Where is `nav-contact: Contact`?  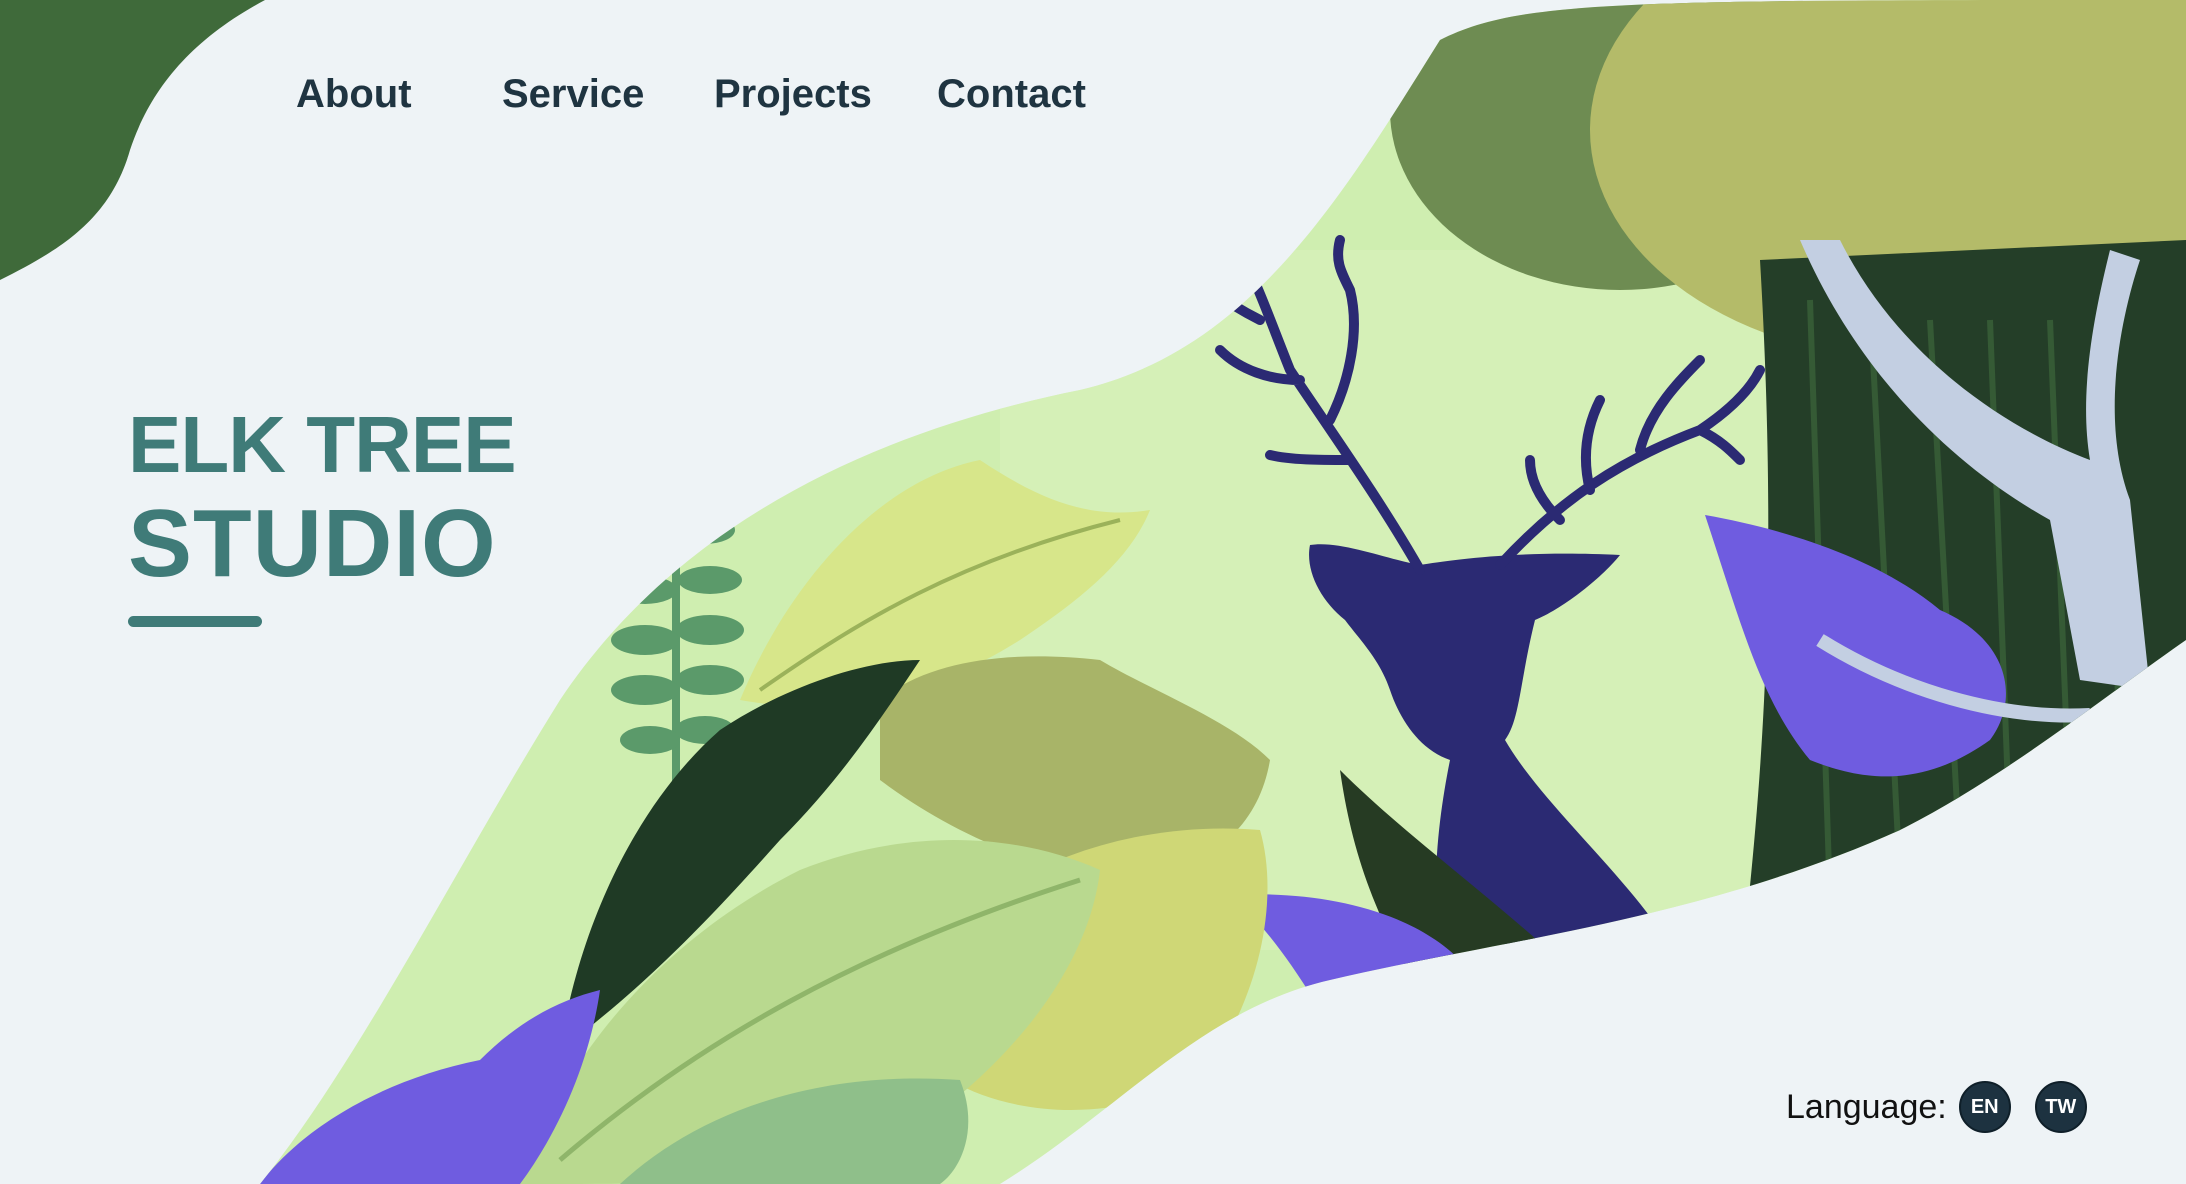 nav-contact: Contact is located at coordinates (1011, 94).